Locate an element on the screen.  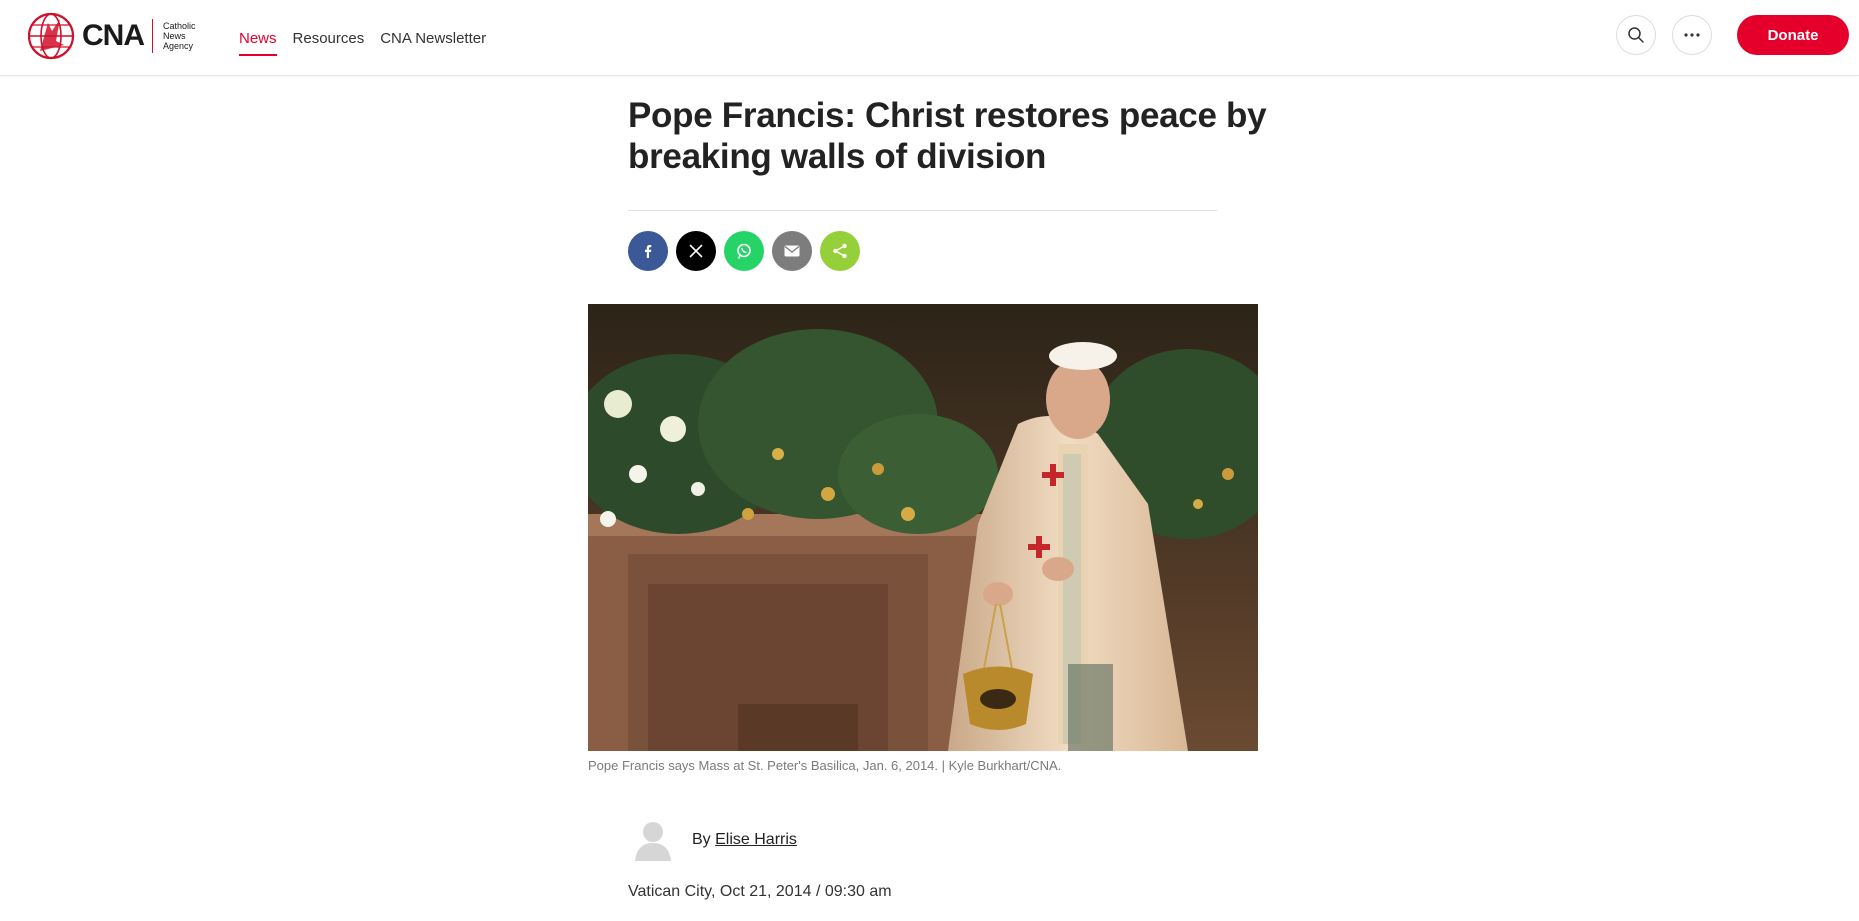
share-icon is located at coordinates (840, 251).